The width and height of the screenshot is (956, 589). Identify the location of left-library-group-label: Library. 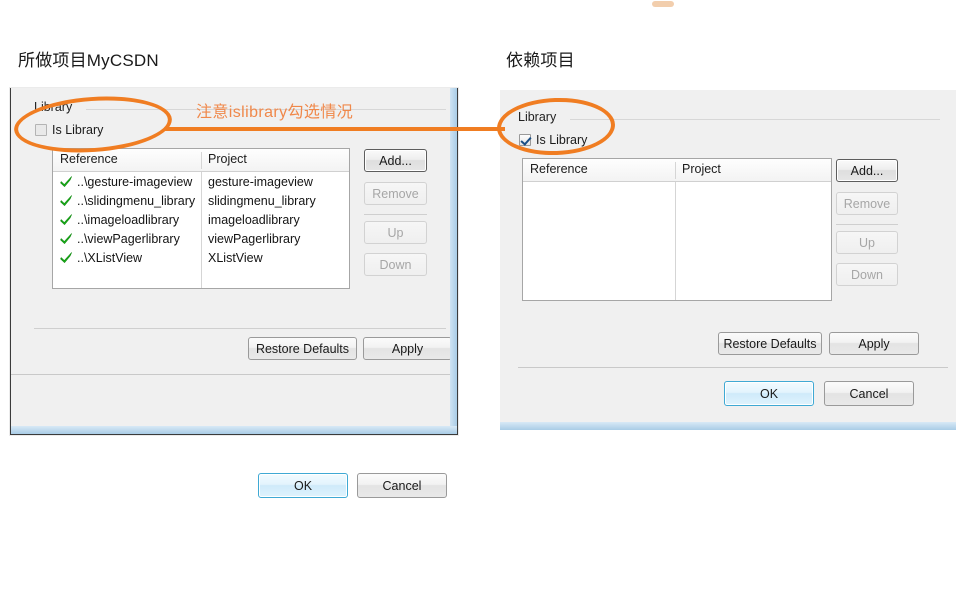
(56, 107).